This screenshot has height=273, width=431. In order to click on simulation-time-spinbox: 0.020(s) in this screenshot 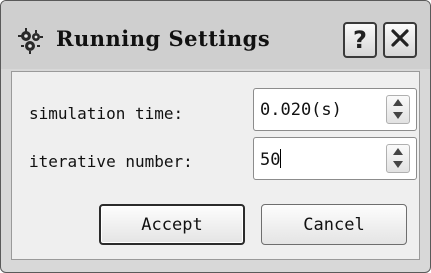, I will do `click(335, 109)`.